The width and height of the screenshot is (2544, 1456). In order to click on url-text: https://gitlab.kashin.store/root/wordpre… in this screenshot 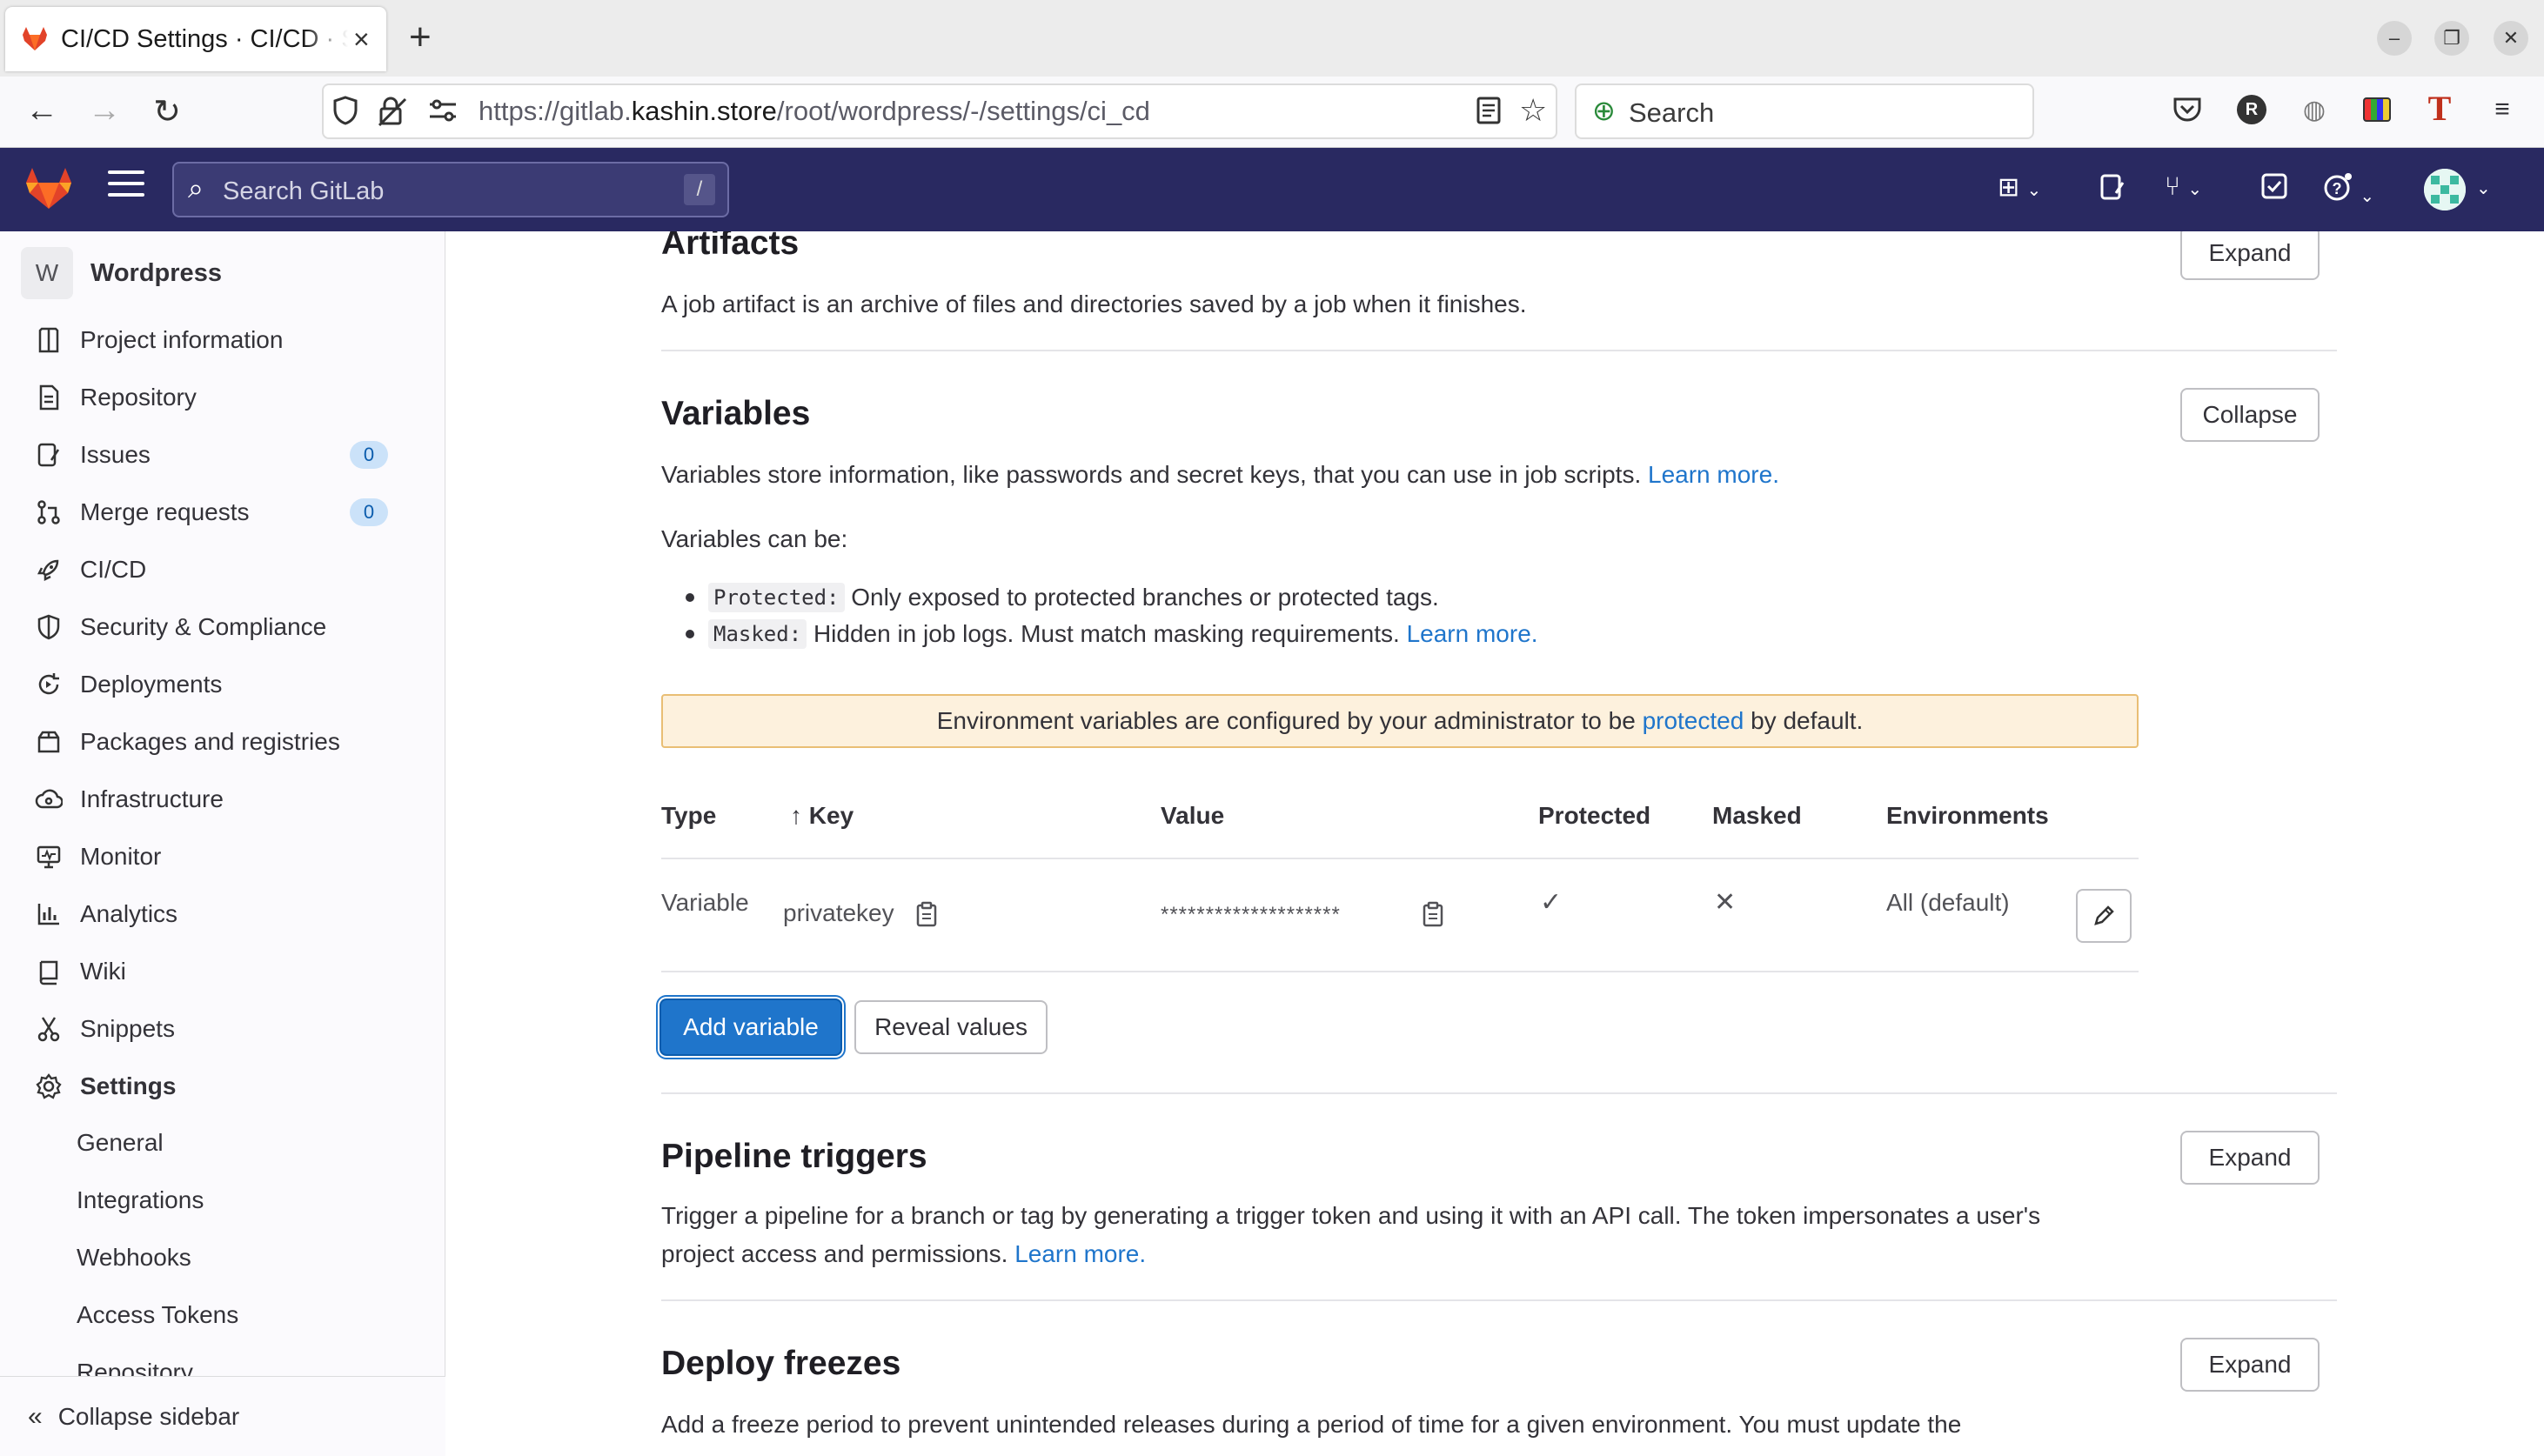, I will do `click(814, 111)`.